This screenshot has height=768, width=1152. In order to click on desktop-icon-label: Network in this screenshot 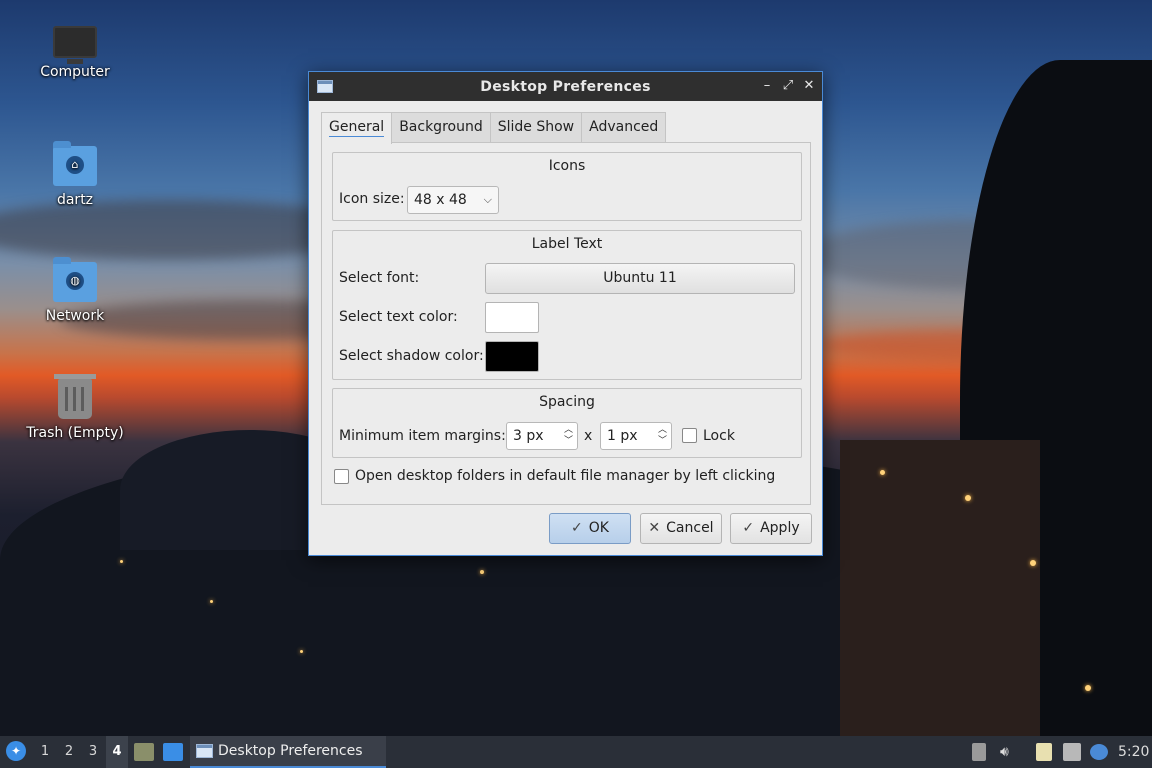, I will do `click(75, 316)`.